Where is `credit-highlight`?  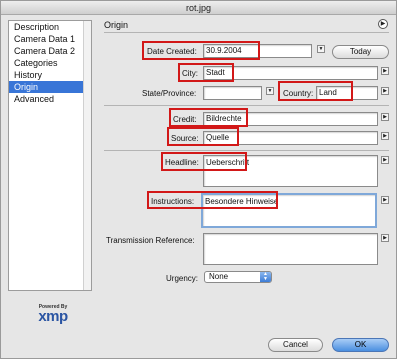
credit-highlight is located at coordinates (208, 117).